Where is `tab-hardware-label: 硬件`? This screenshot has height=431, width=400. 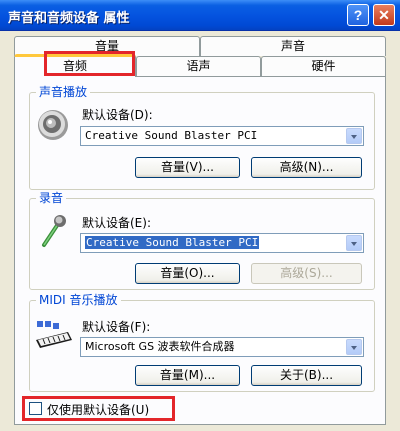
tab-hardware-label: 硬件 is located at coordinates (323, 66).